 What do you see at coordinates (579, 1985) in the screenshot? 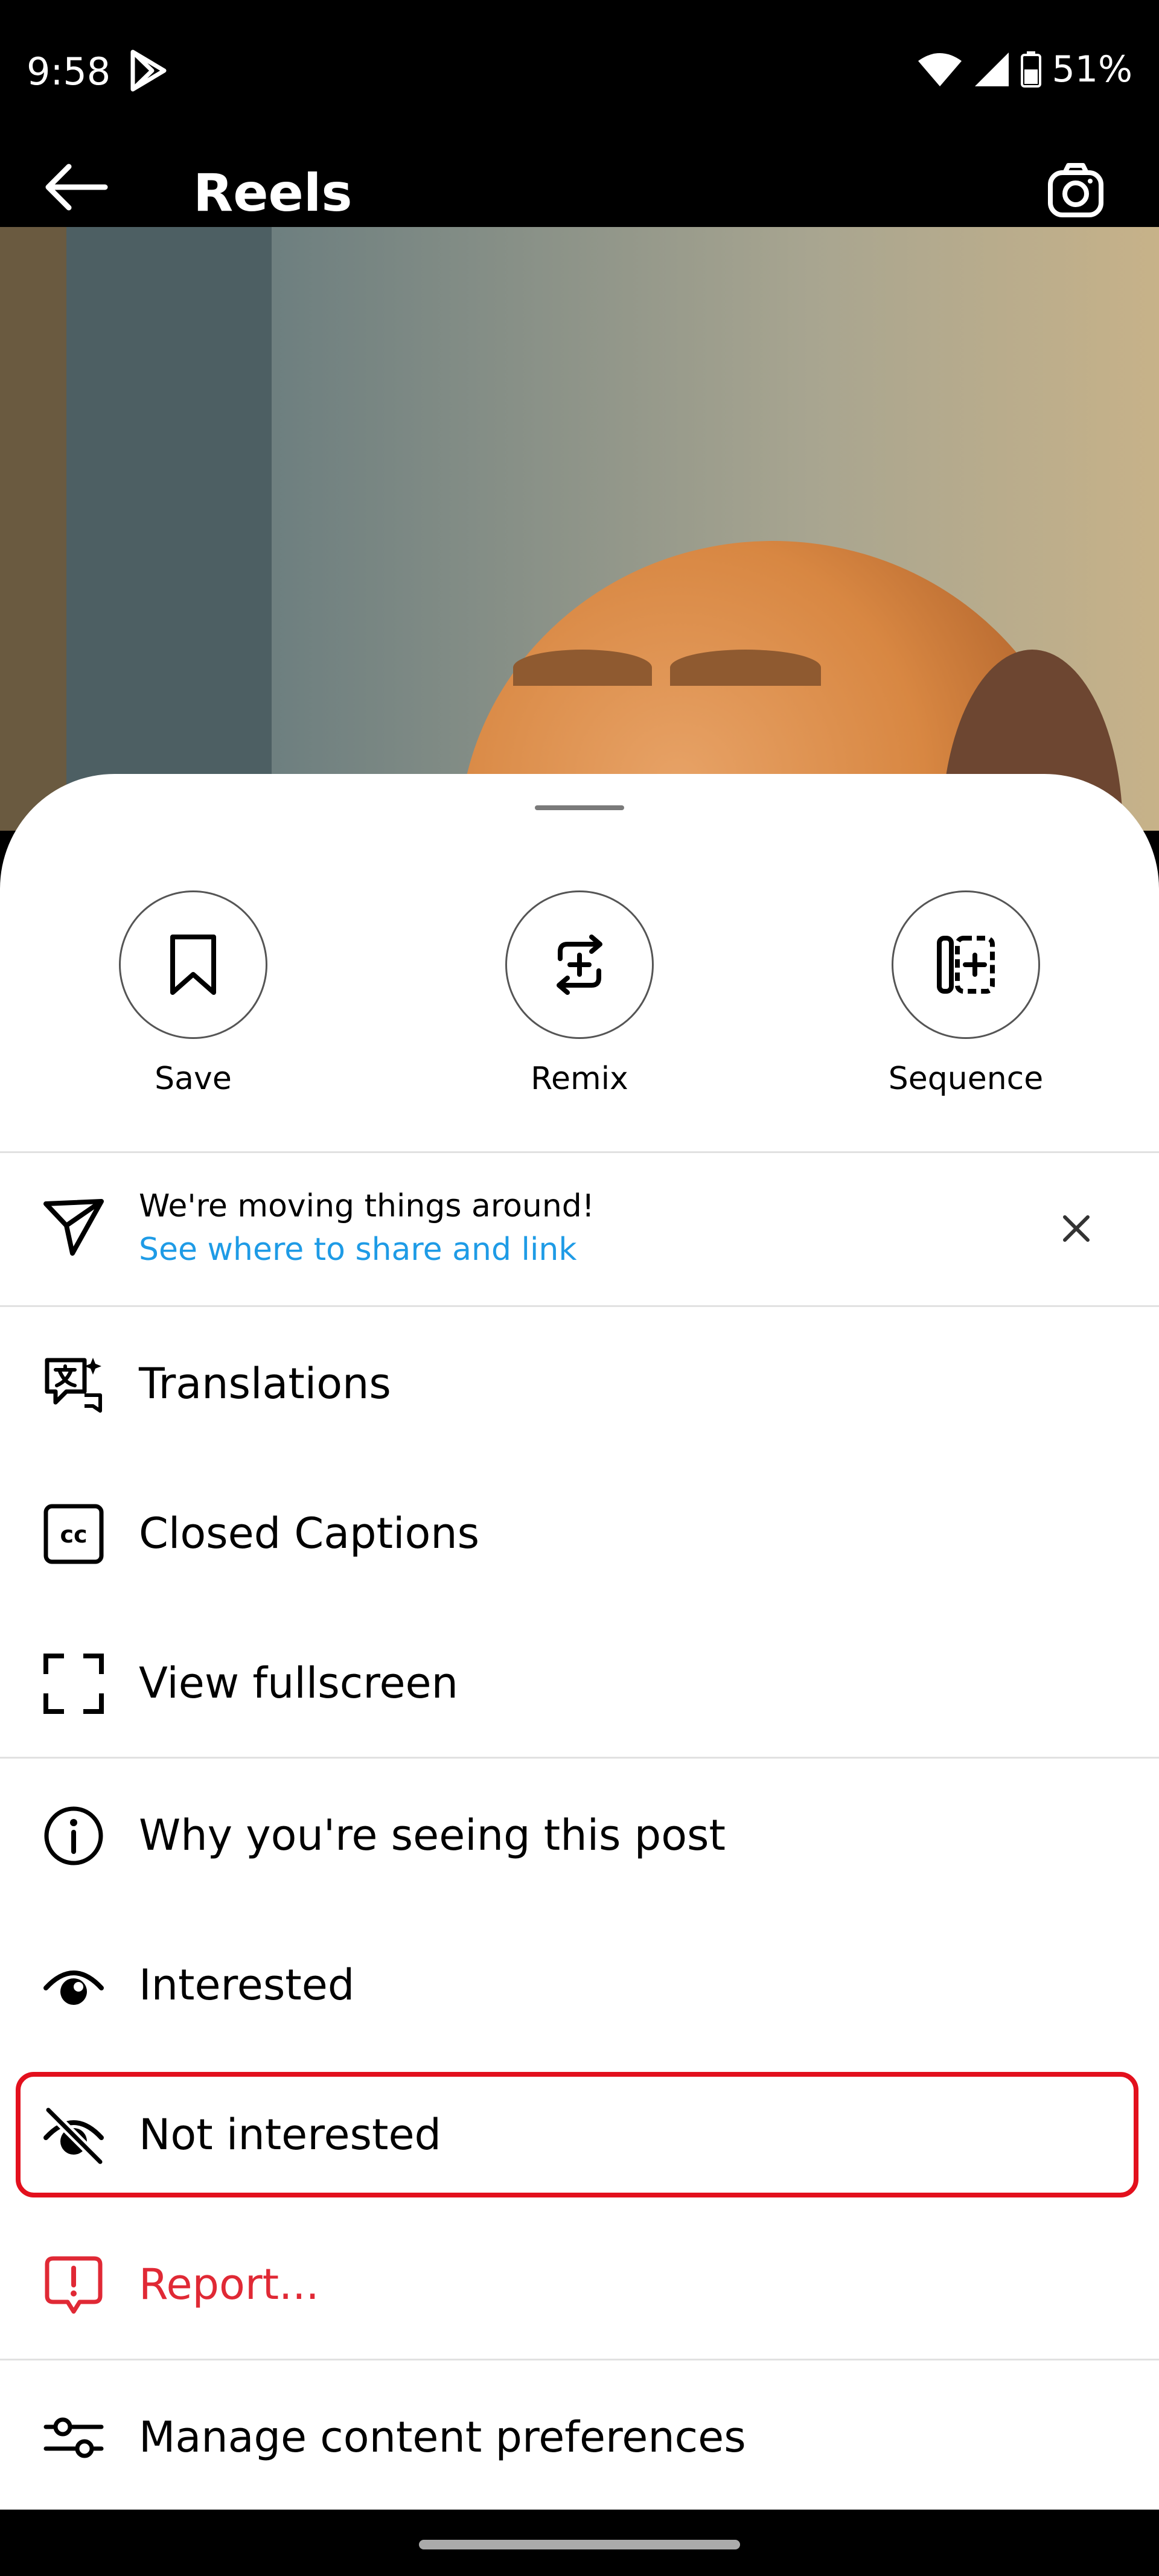
I see `menu-item-interested: Interested` at bounding box center [579, 1985].